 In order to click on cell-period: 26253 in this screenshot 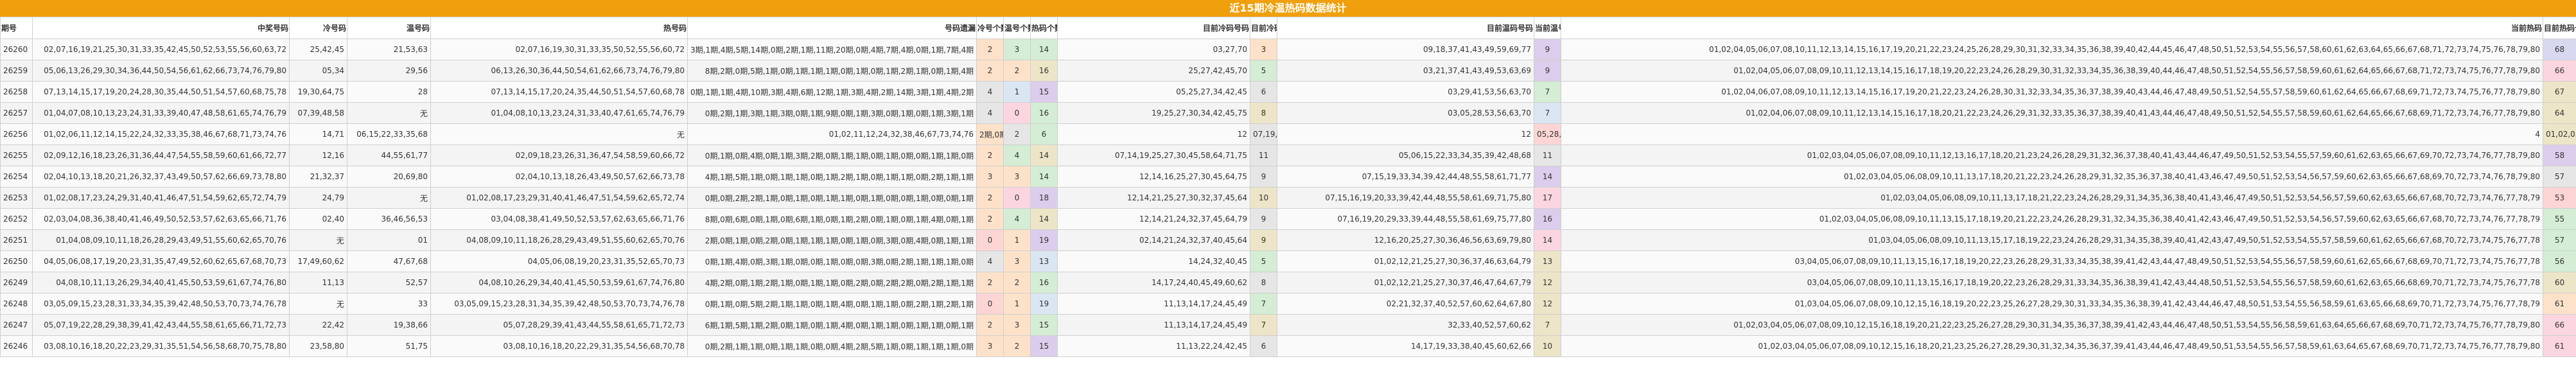, I will do `click(16, 198)`.